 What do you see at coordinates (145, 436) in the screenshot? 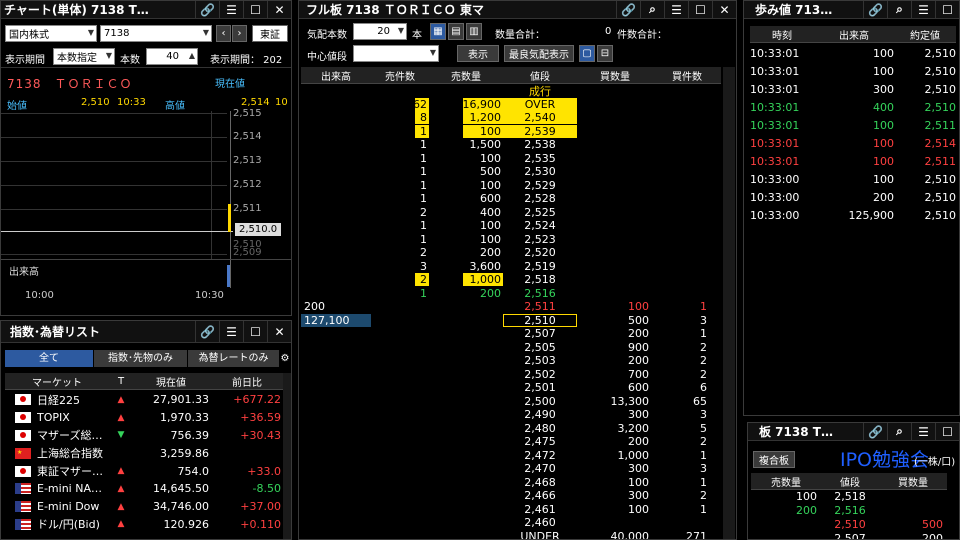
I see `index-row: マザーズ総… ▼ 756.39 +30.43` at bounding box center [145, 436].